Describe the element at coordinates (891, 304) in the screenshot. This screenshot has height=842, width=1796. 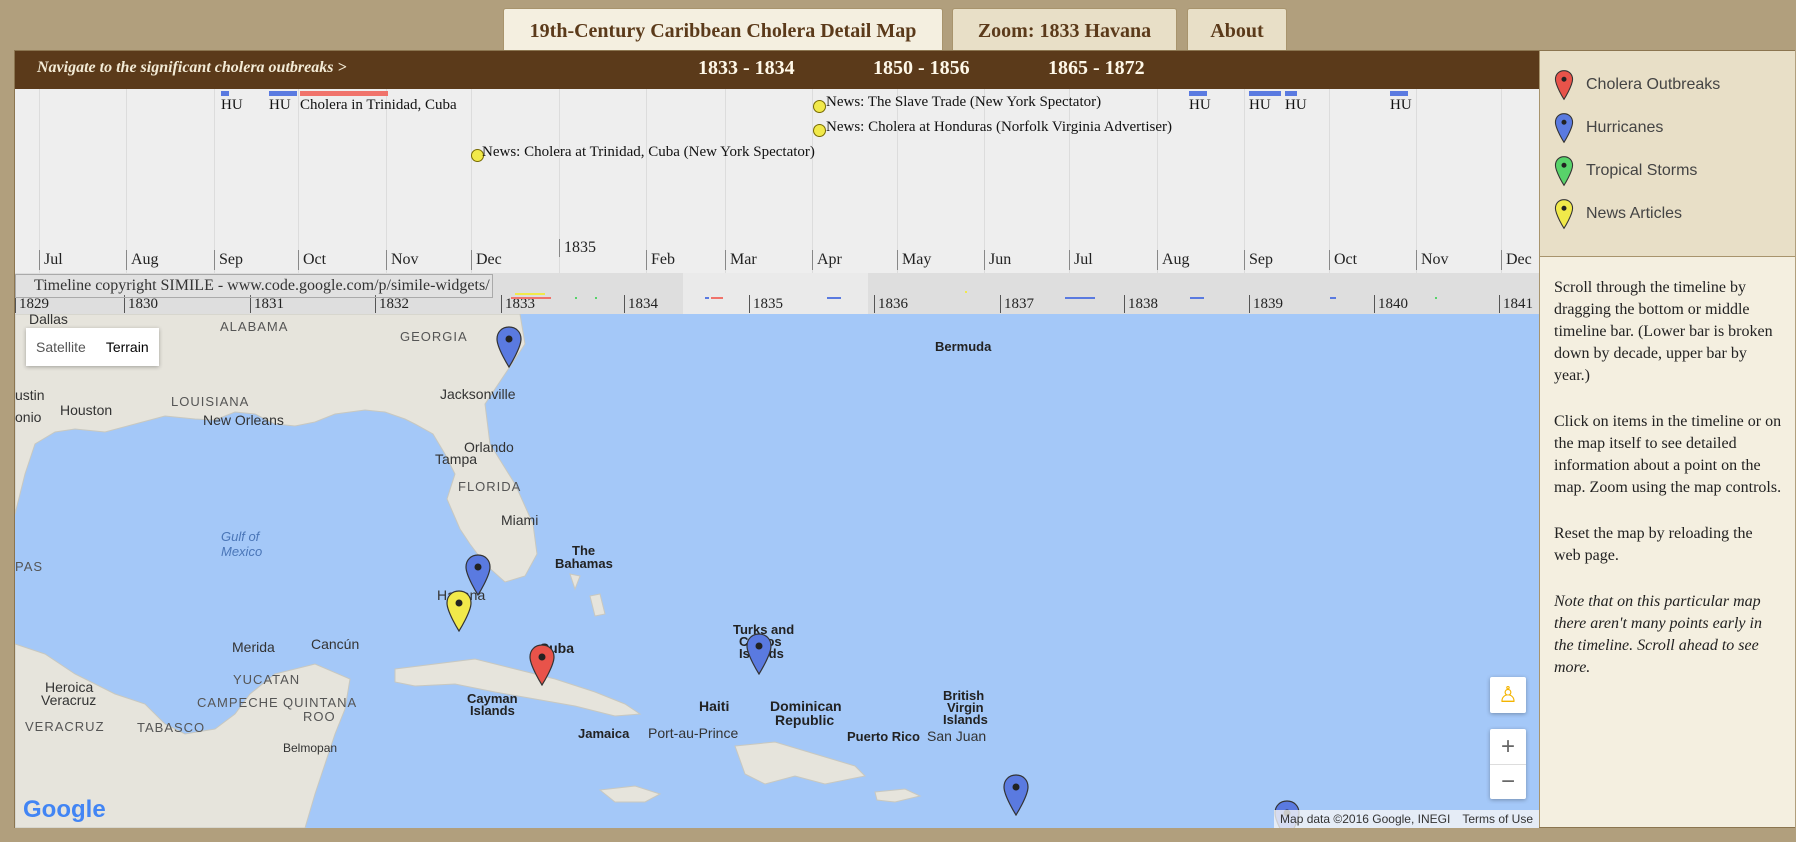
I see `overview-year: 1836` at that location.